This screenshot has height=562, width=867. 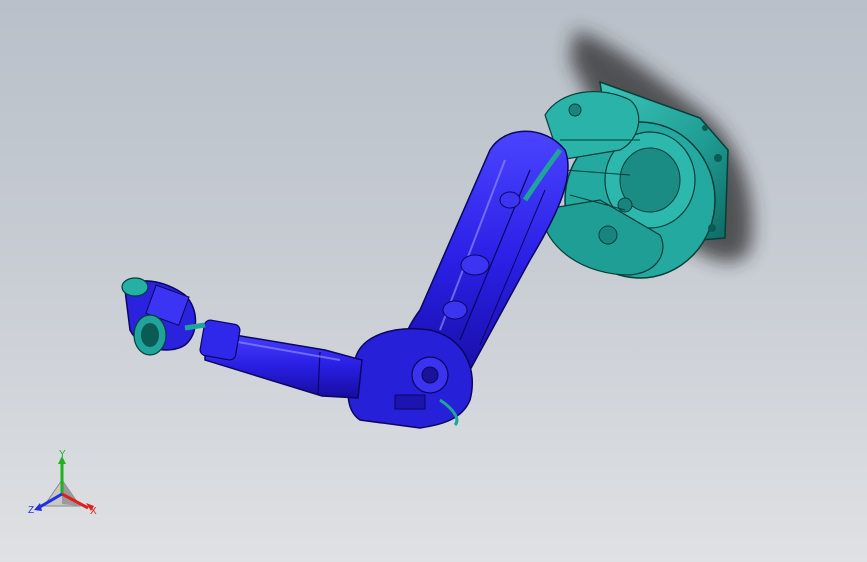 What do you see at coordinates (64, 485) in the screenshot?
I see `coordinate-triad: Y X Z` at bounding box center [64, 485].